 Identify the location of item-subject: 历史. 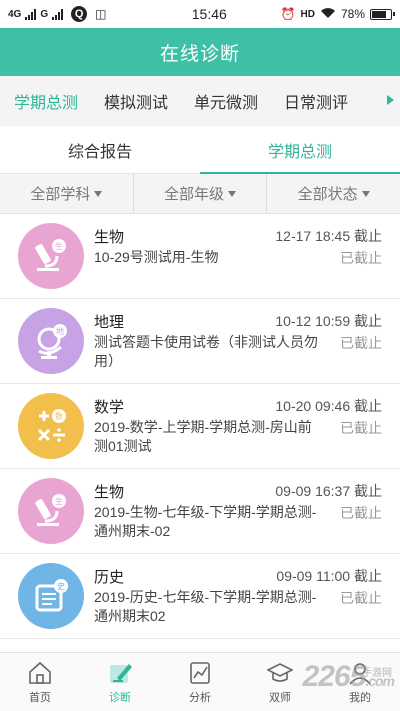
(109, 577).